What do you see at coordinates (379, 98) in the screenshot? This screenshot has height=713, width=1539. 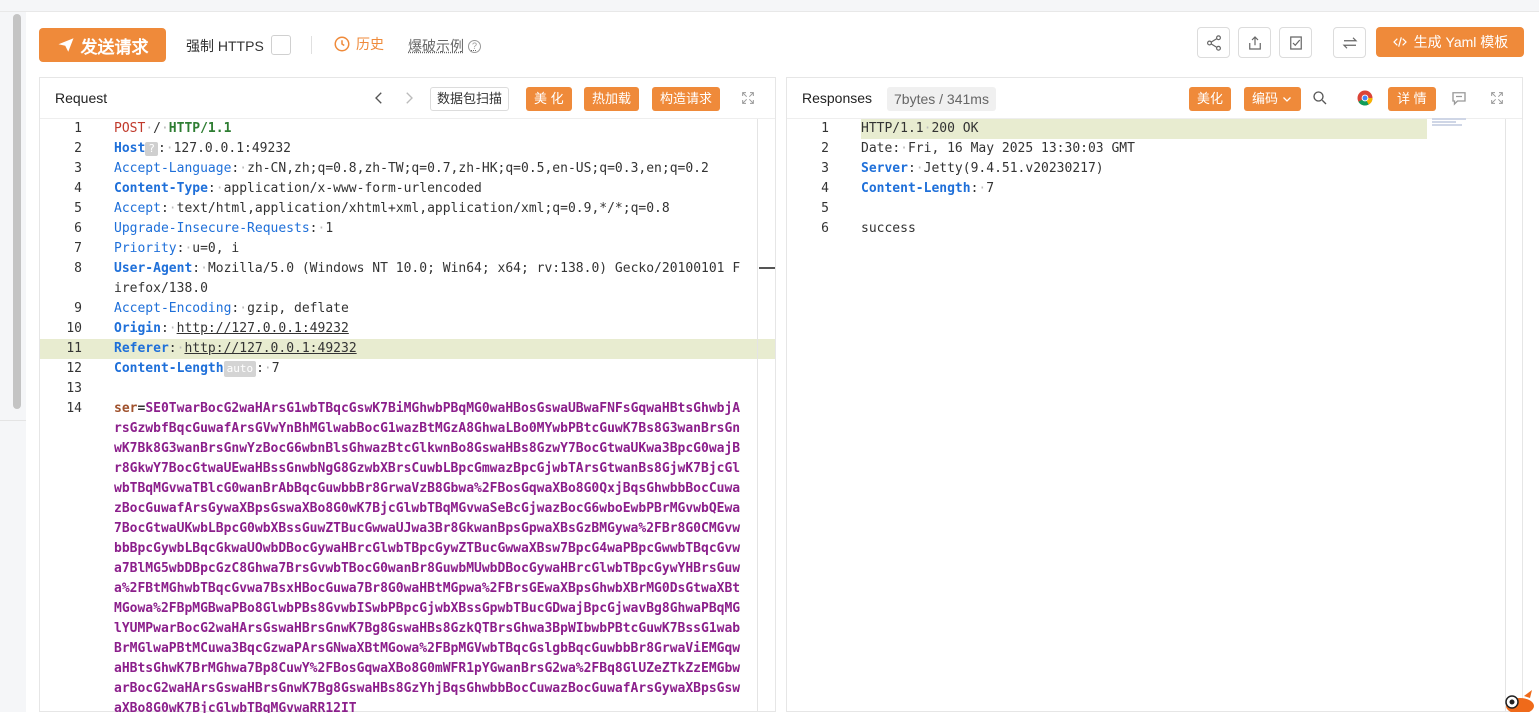 I see `prev-button` at bounding box center [379, 98].